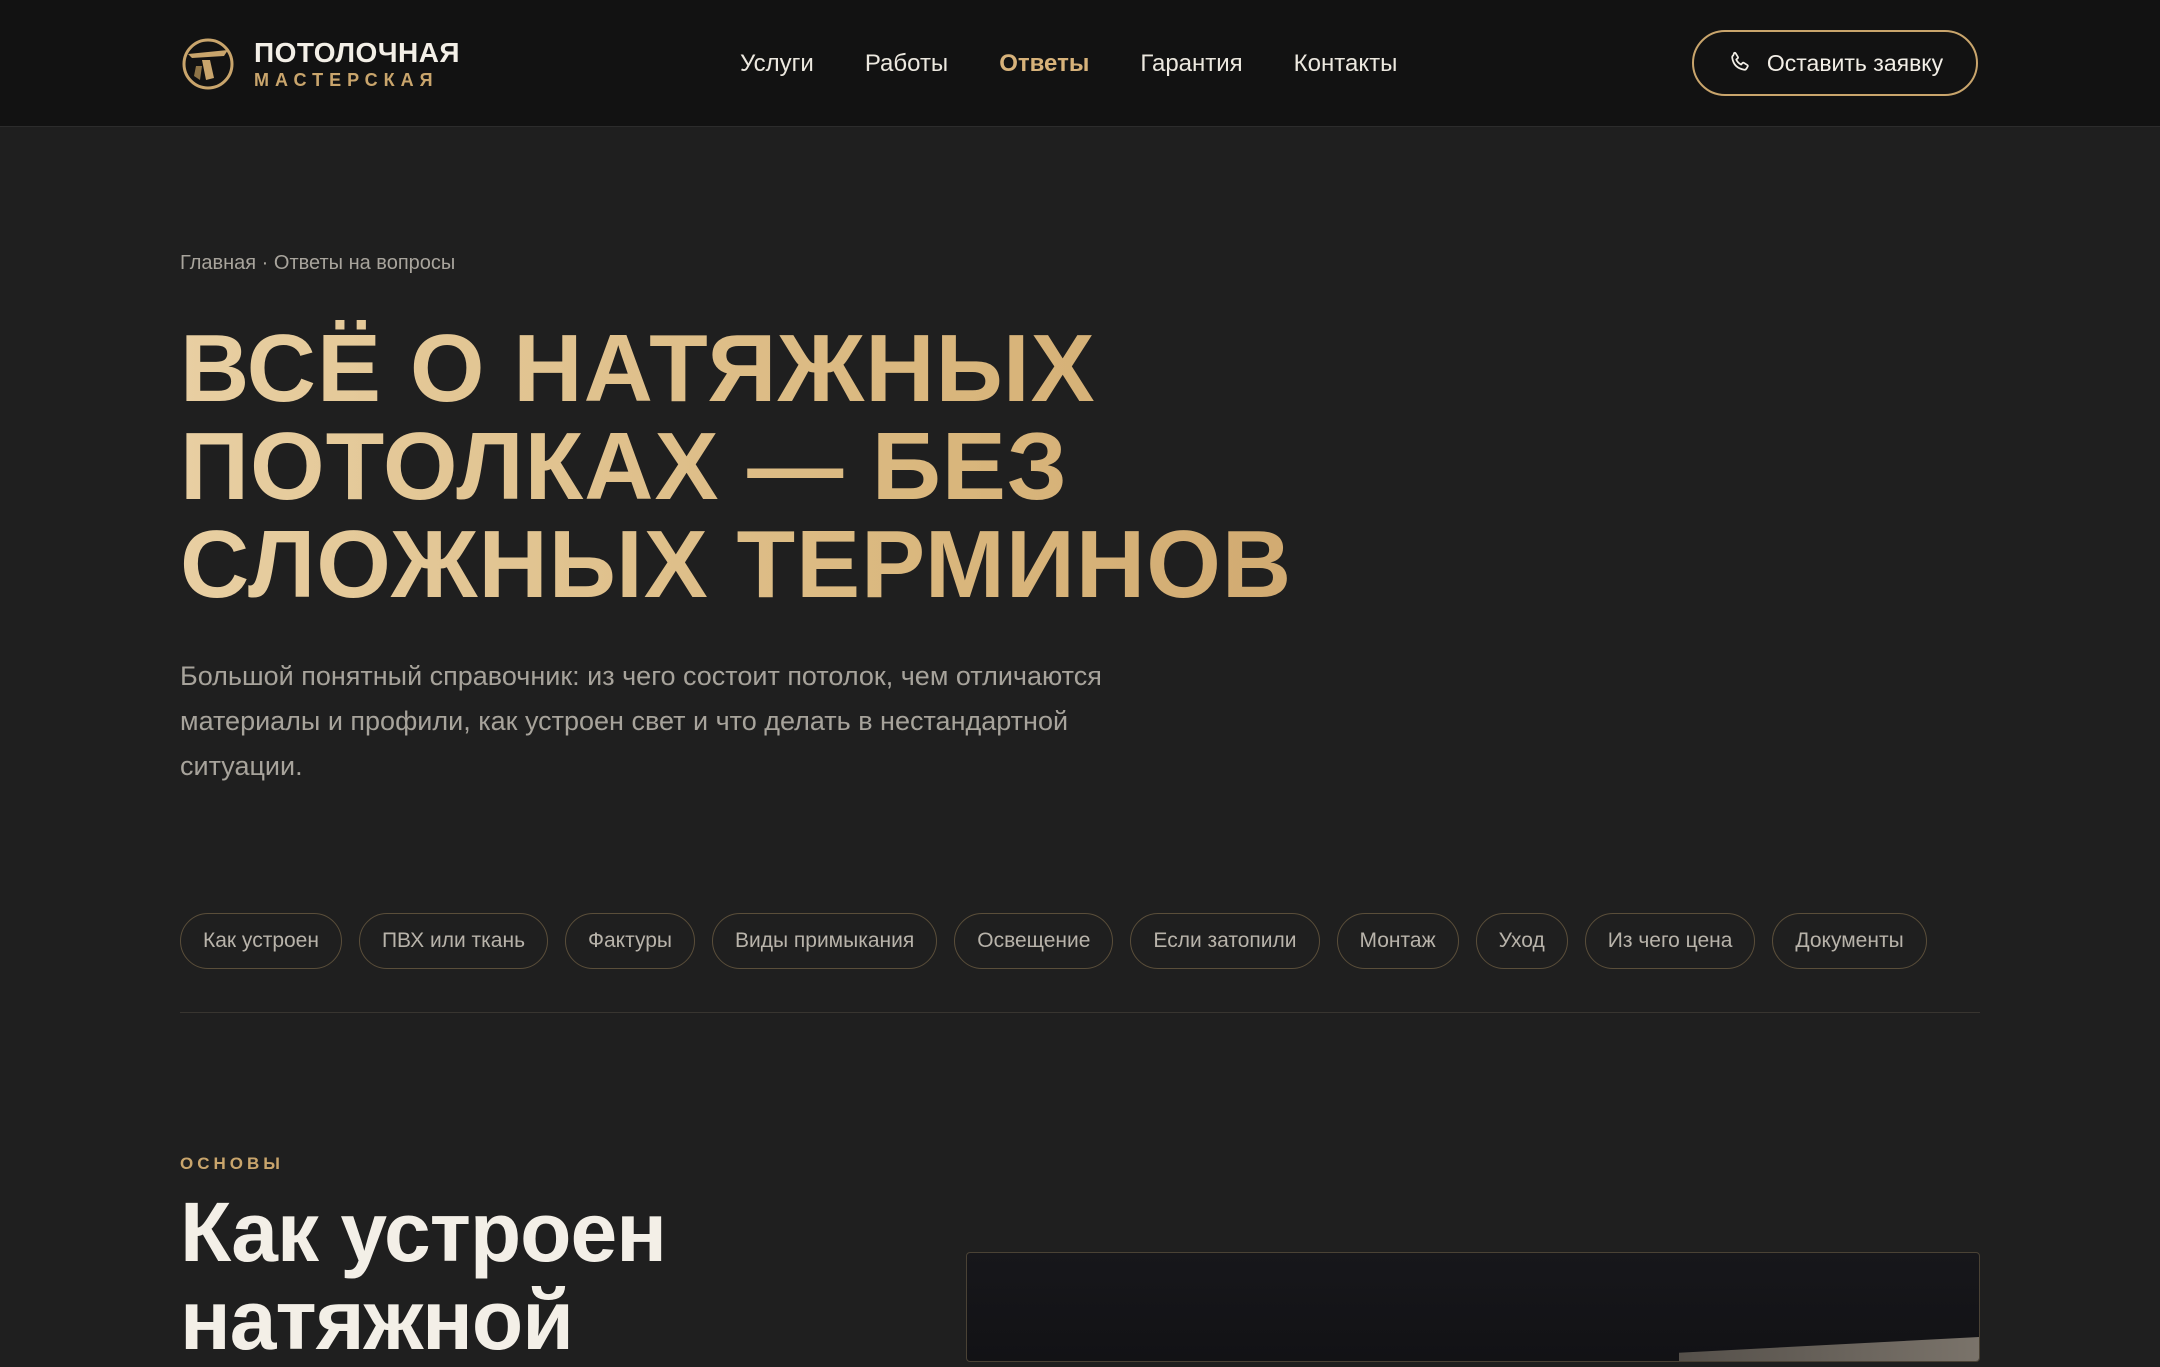  I want to click on brand-logo: ПОТОЛОЧНАЯ МАСТЕРСКАЯ, so click(320, 64).